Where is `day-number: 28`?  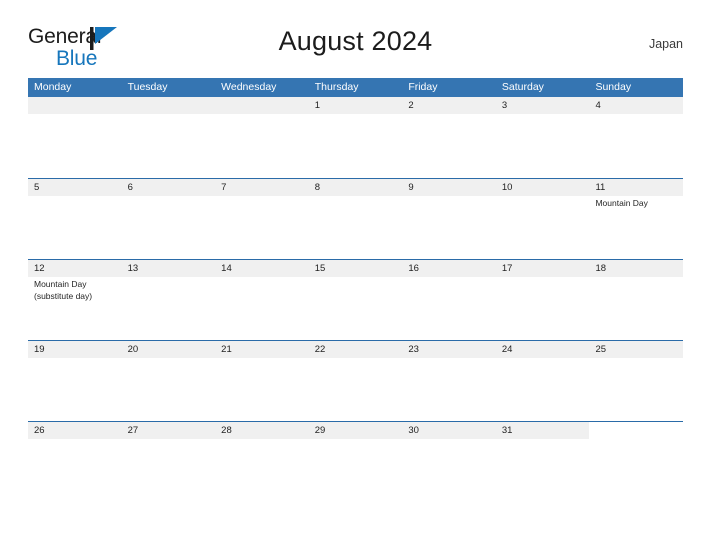 day-number: 28 is located at coordinates (226, 430).